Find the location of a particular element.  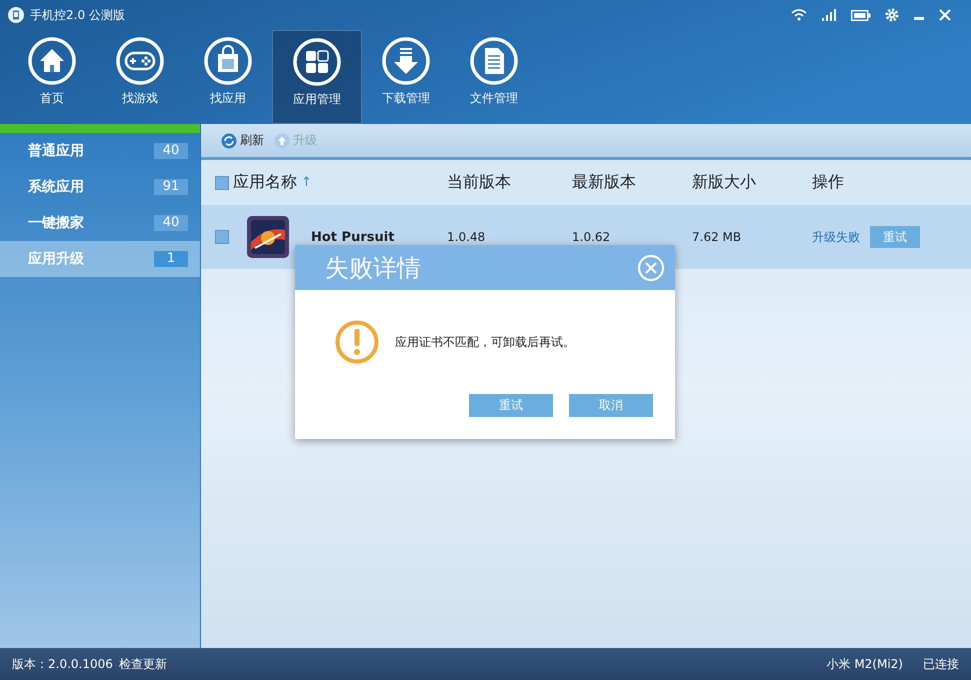

house-icon is located at coordinates (52, 61).